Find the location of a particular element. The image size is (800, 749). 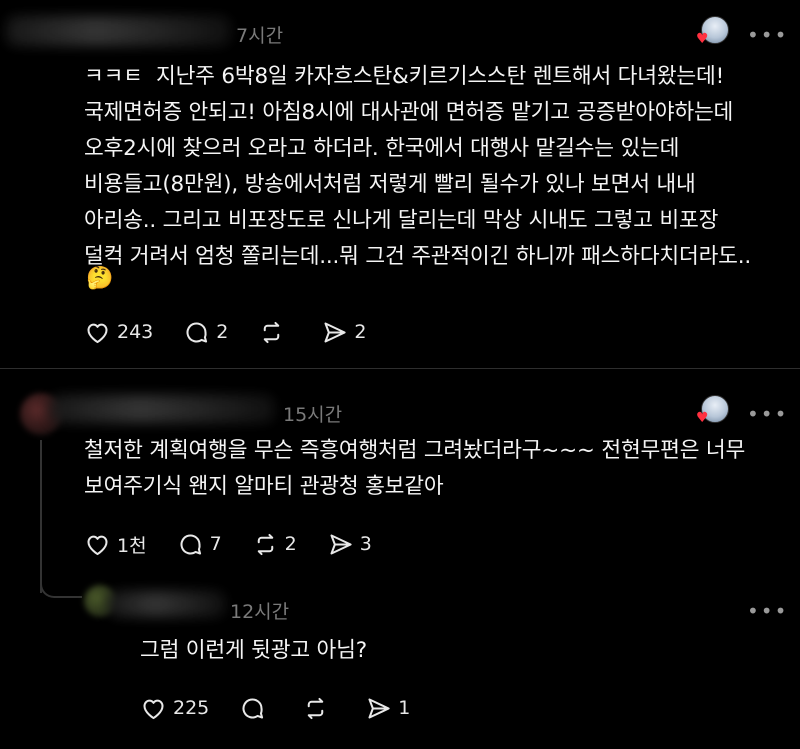

comment-button is located at coordinates (255, 708).